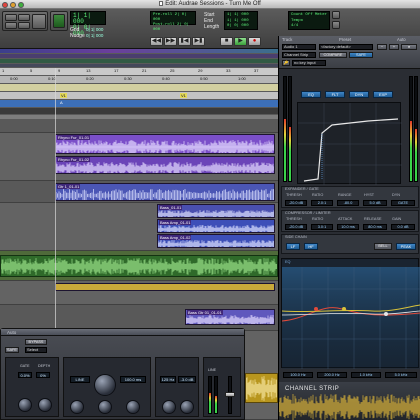 Image resolution: width=420 pixels, height=420 pixels. Describe the element at coordinates (332, 375) in the screenshot. I see `eq-band-2-freq: 200.0 Hz` at that location.